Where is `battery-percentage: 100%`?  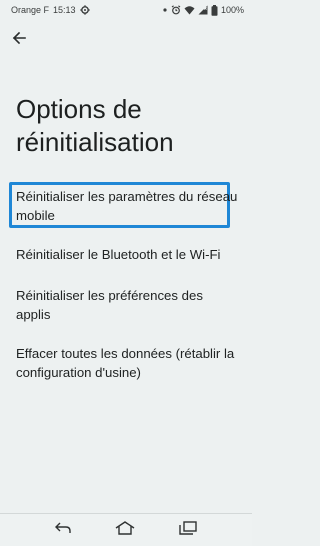 battery-percentage: 100% is located at coordinates (232, 10).